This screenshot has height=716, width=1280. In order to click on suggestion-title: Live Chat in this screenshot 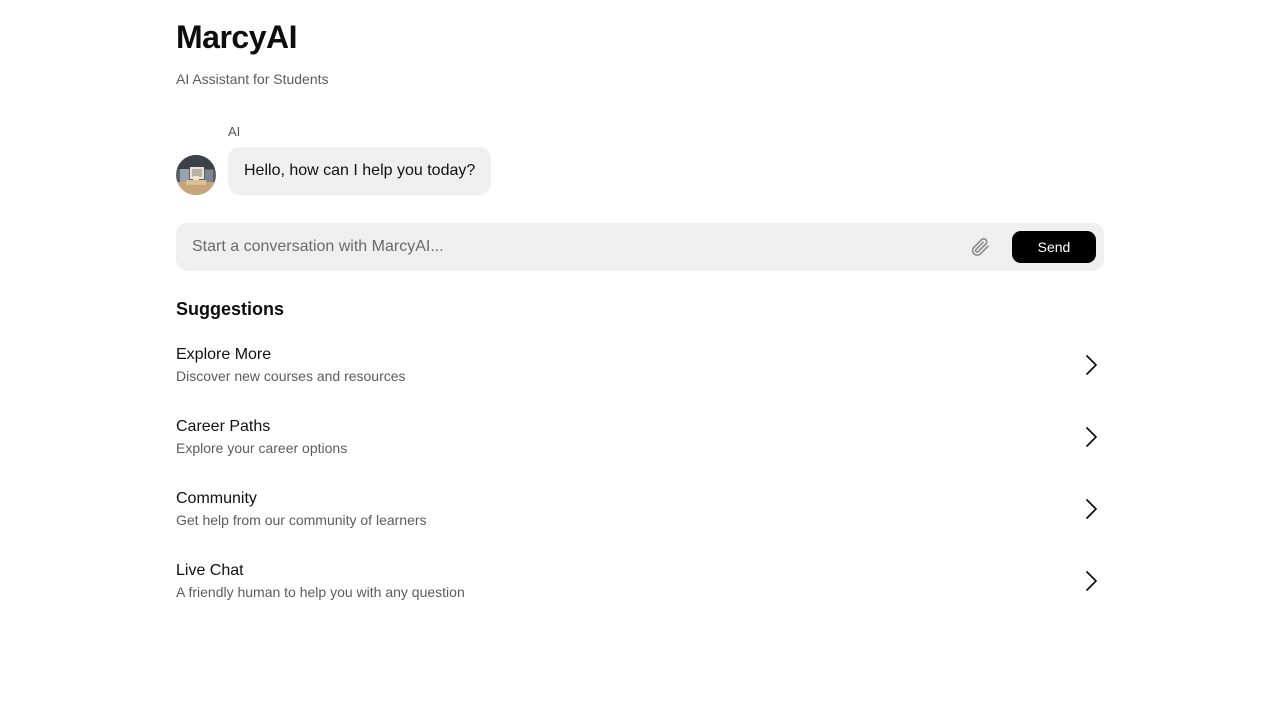, I will do `click(210, 570)`.